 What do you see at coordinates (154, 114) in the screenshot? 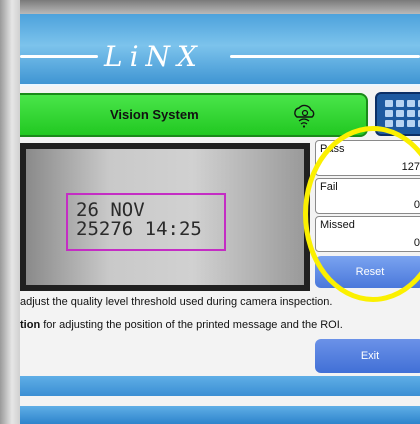
I see `page-title: Vision System` at bounding box center [154, 114].